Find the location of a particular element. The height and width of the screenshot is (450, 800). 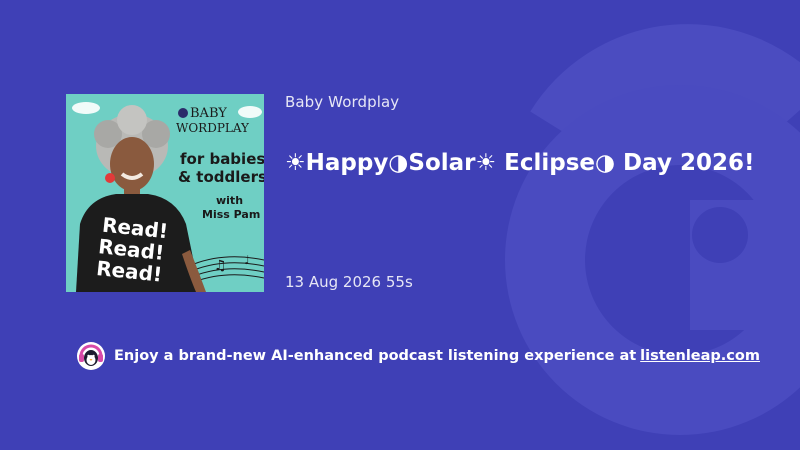

cover-brand-line2: WORDPLAY is located at coordinates (213, 128).